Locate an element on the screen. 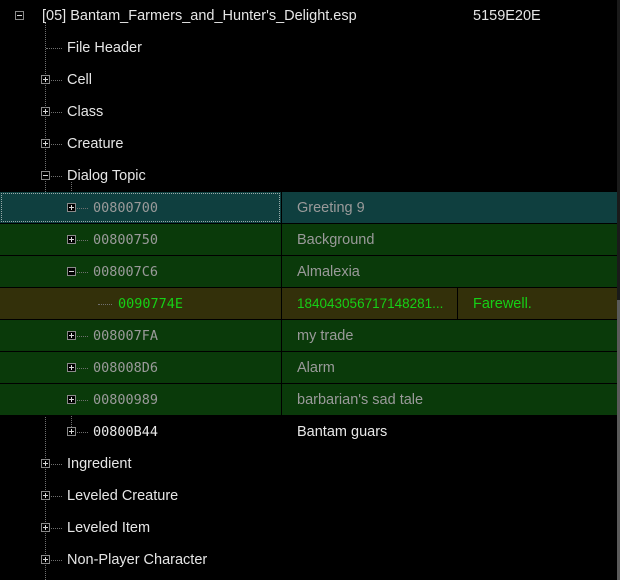  record-name: my trade is located at coordinates (325, 336).